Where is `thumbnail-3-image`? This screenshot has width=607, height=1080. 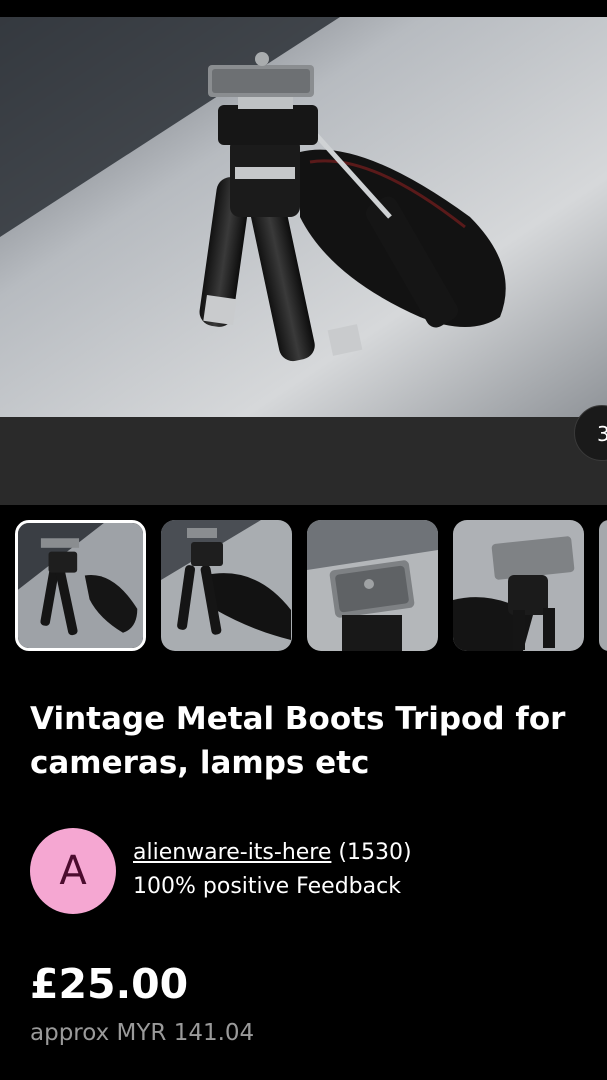
thumbnail-3-image is located at coordinates (372, 585).